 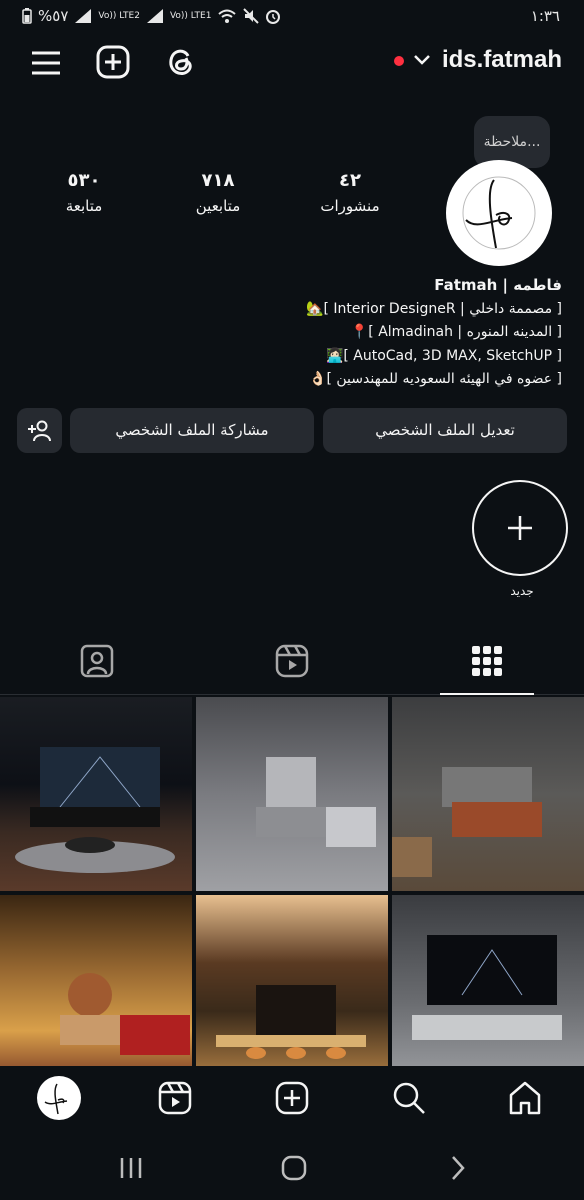 What do you see at coordinates (435, 379) in the screenshot?
I see `bio-line: [ عضوه في الهيئه السعوديه للمهندسين ]👌🏻` at bounding box center [435, 379].